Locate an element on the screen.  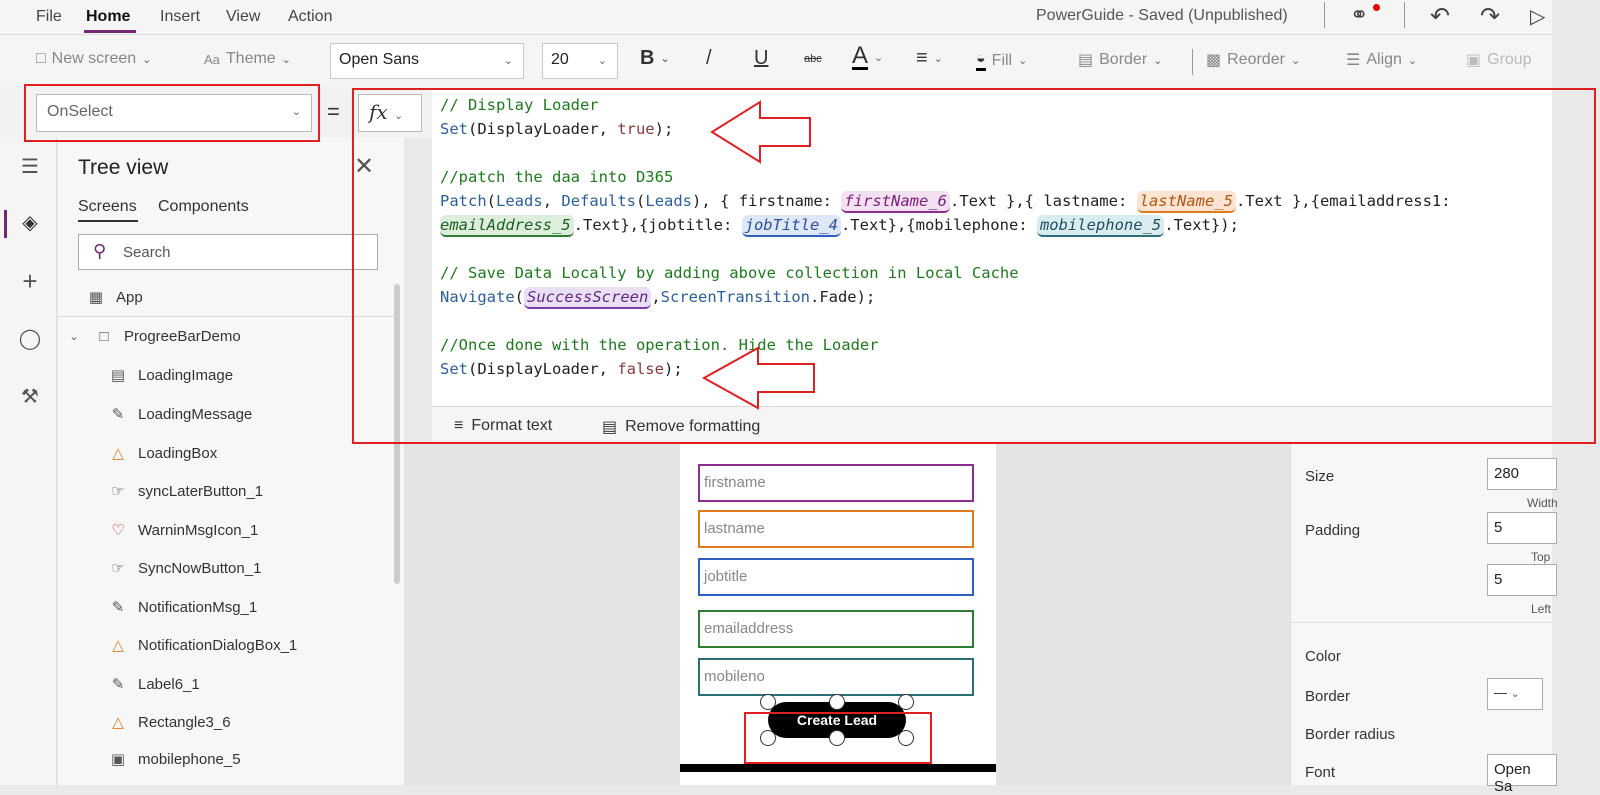
tree-item-label: NotificationMsg_1 is located at coordinates (198, 607).